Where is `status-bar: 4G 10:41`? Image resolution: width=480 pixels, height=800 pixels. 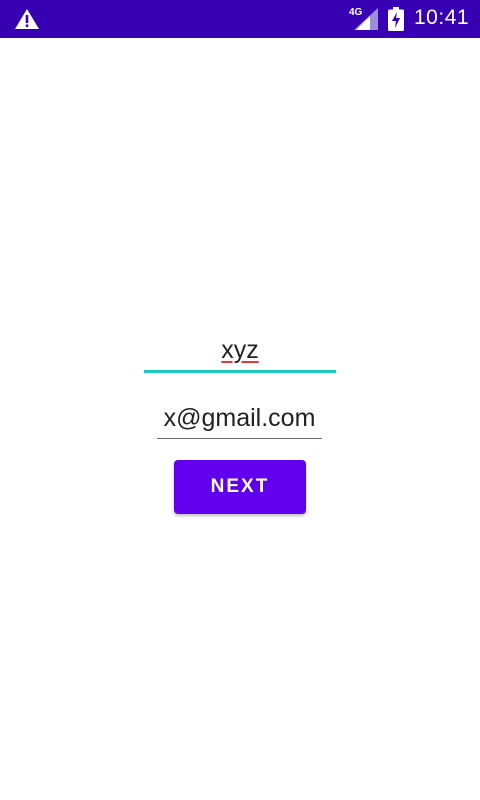
status-bar: 4G 10:41 is located at coordinates (240, 19).